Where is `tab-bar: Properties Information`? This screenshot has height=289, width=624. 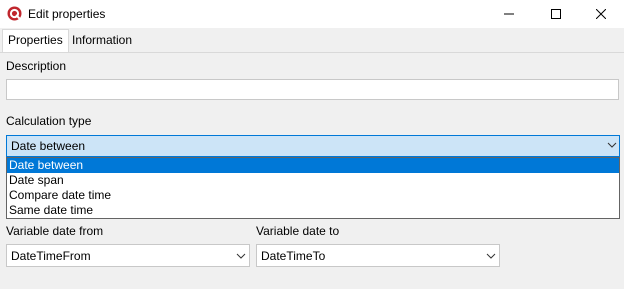 tab-bar: Properties Information is located at coordinates (312, 40).